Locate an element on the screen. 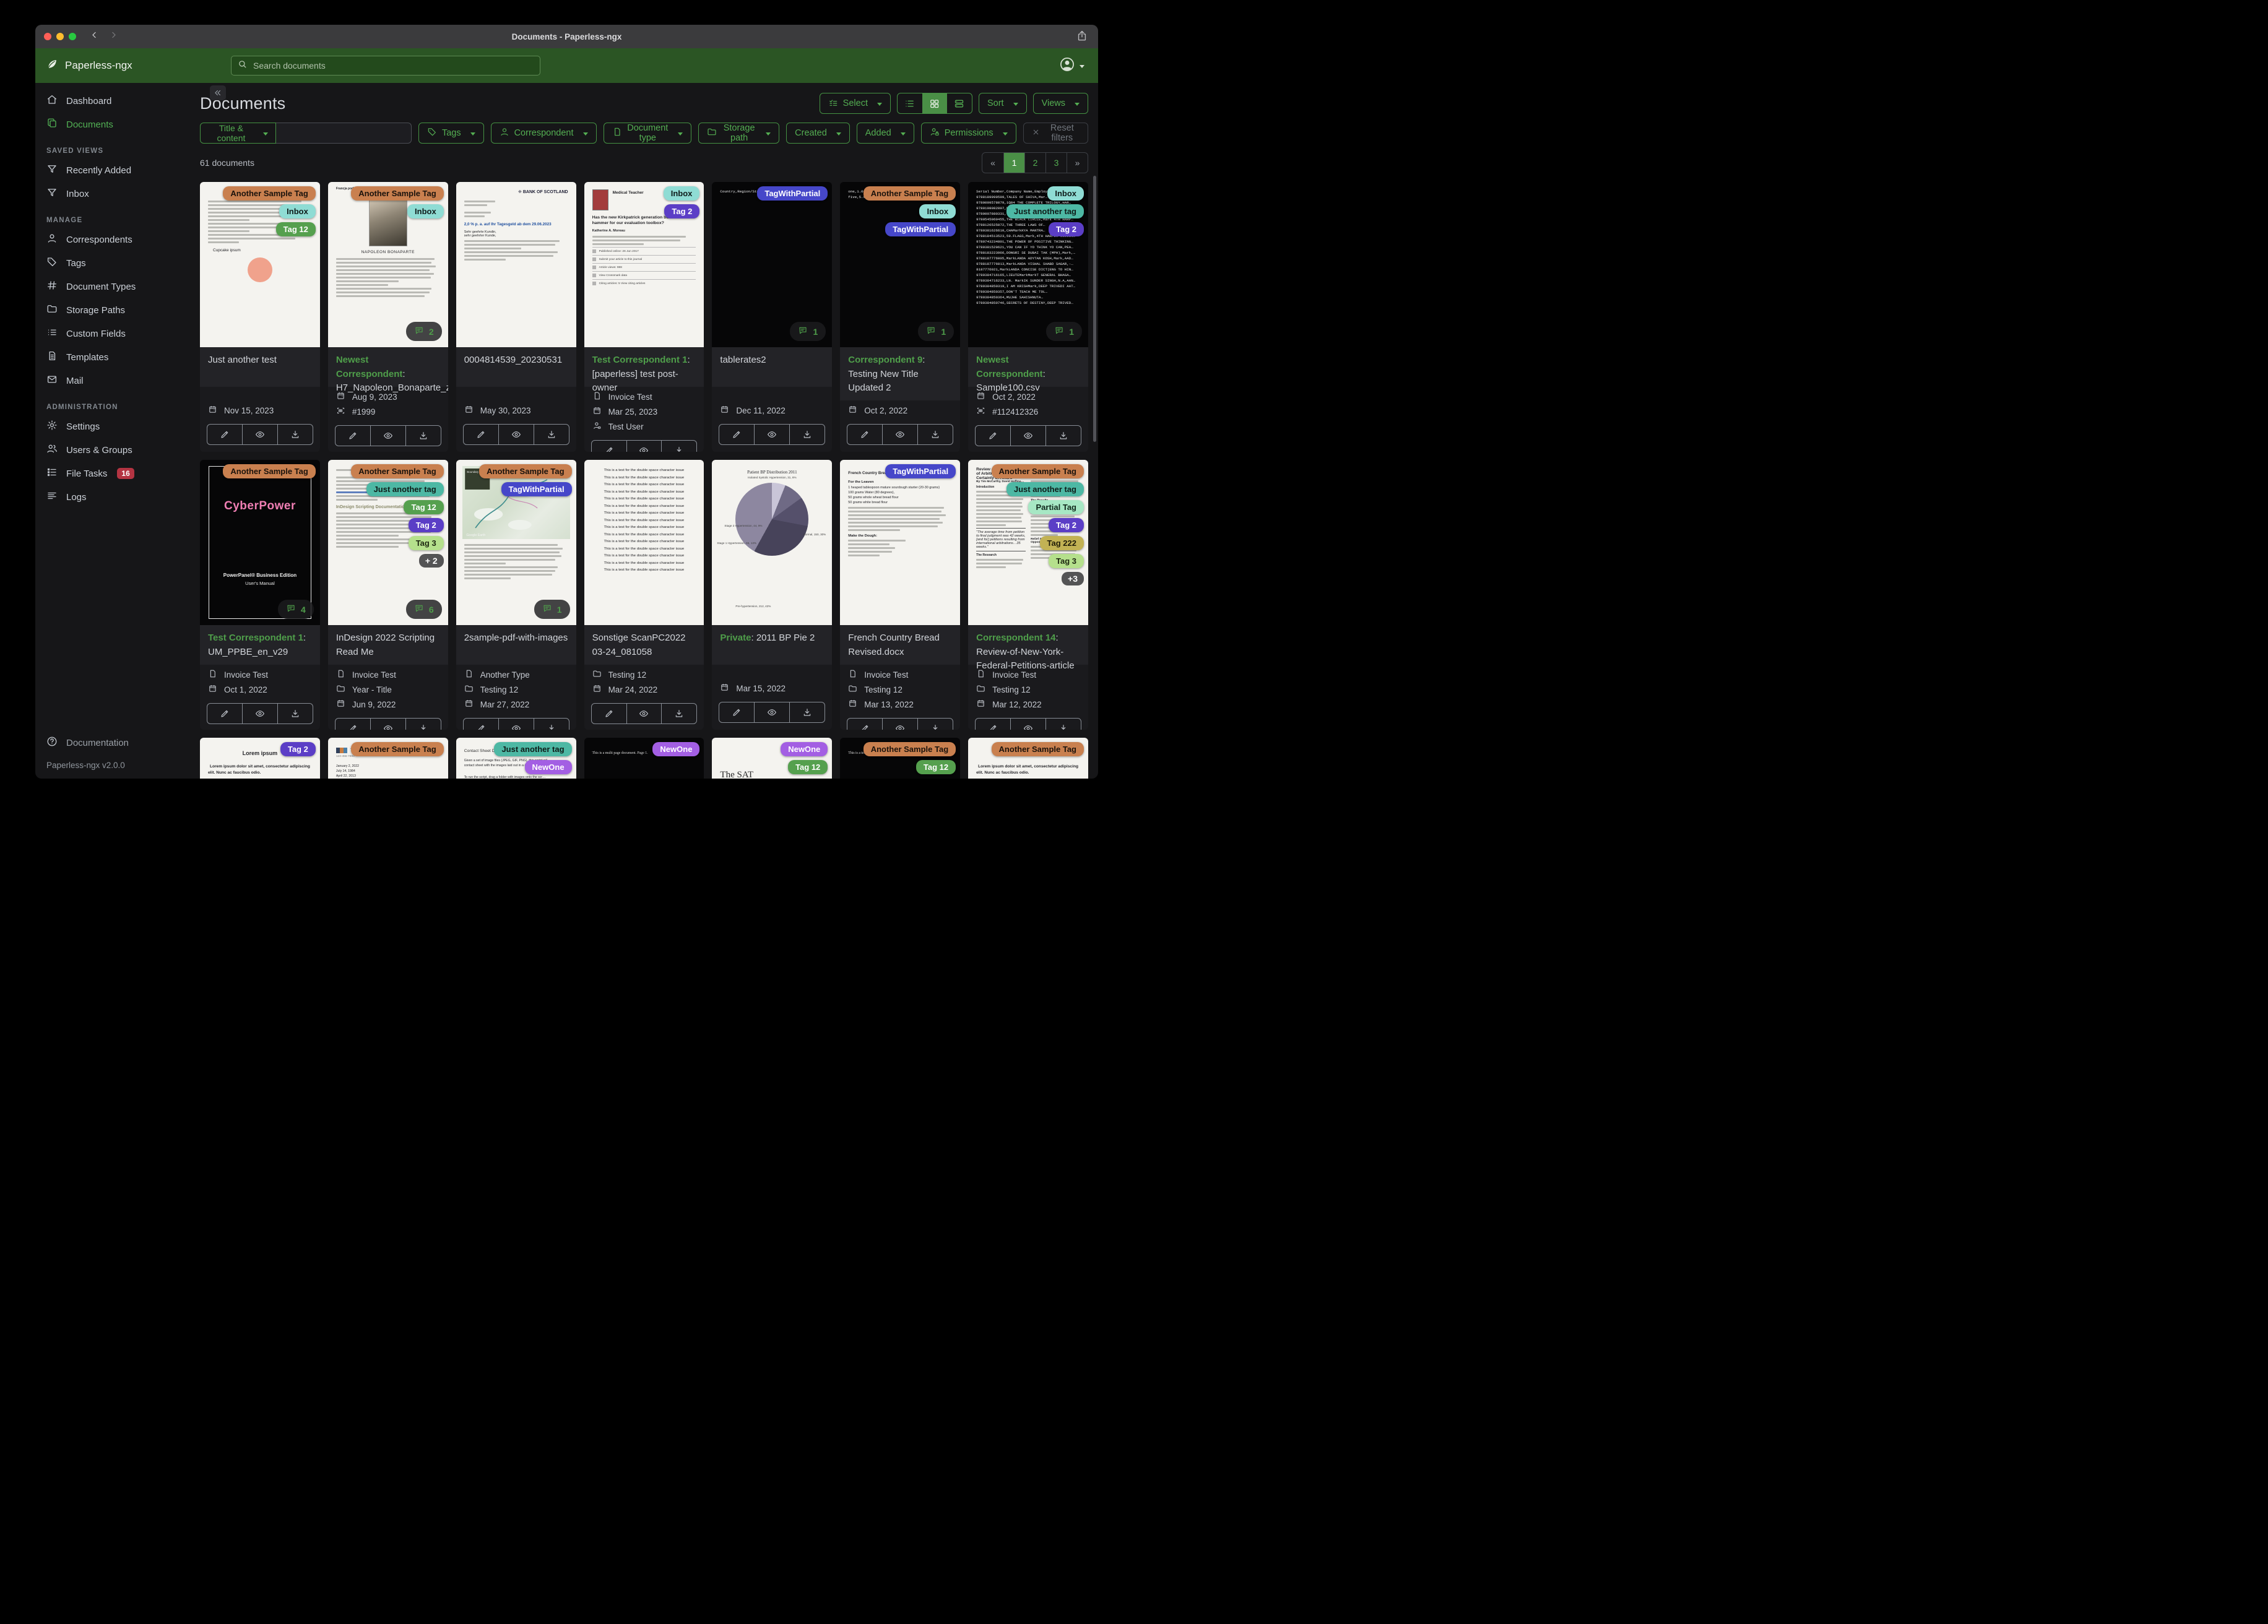 Image resolution: width=2268 pixels, height=1624 pixels. sidebar-item-inbox: Inbox is located at coordinates (112, 193).